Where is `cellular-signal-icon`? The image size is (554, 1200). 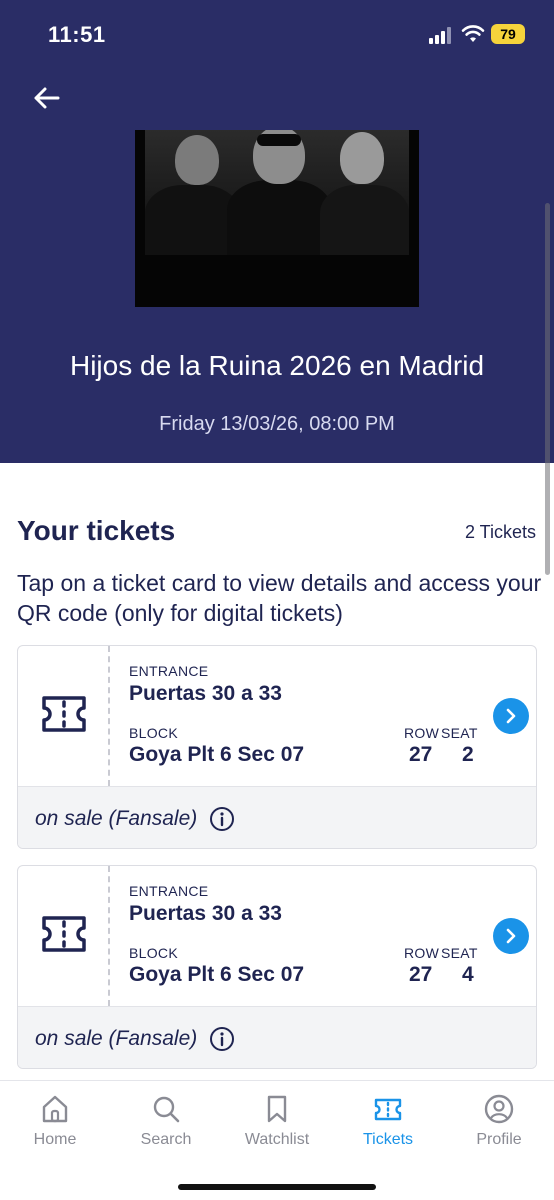 cellular-signal-icon is located at coordinates (442, 35).